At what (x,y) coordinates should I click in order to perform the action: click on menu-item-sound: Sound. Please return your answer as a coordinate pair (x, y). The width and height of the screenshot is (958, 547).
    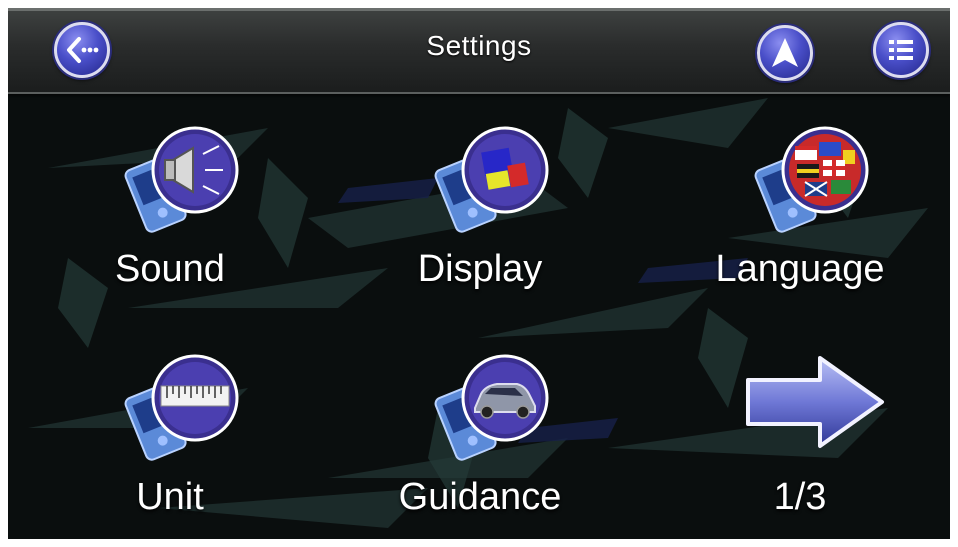
    Looking at the image, I should click on (170, 220).